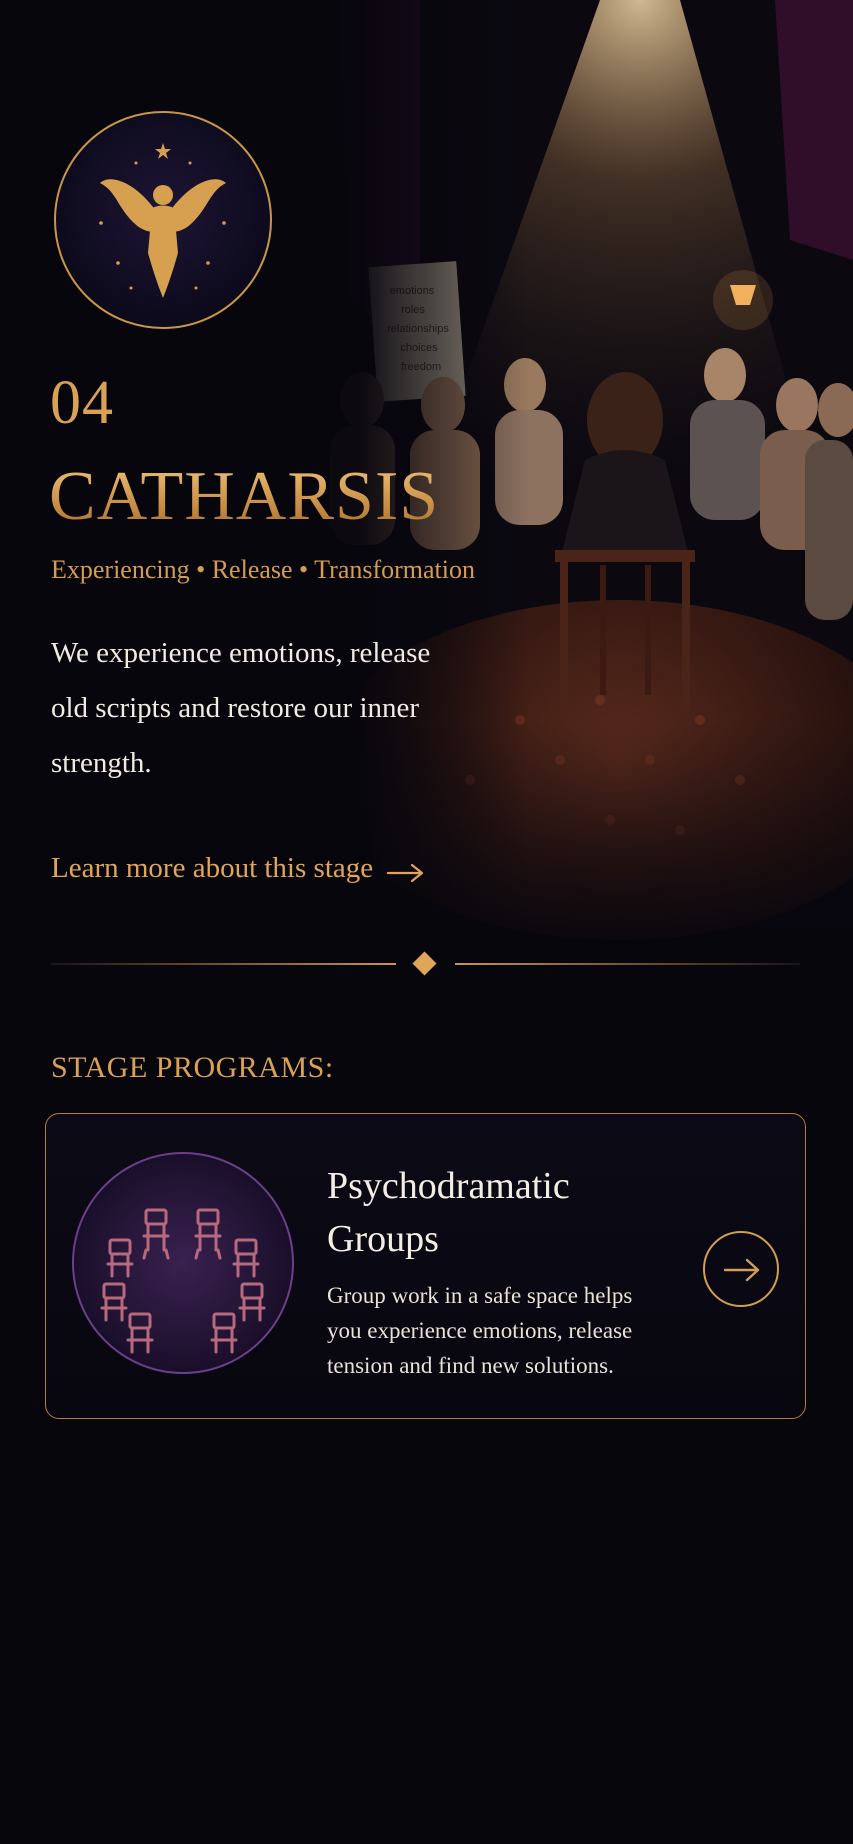 The width and height of the screenshot is (853, 1844). Describe the element at coordinates (741, 1269) in the screenshot. I see `arrow-right-circle-icon` at that location.